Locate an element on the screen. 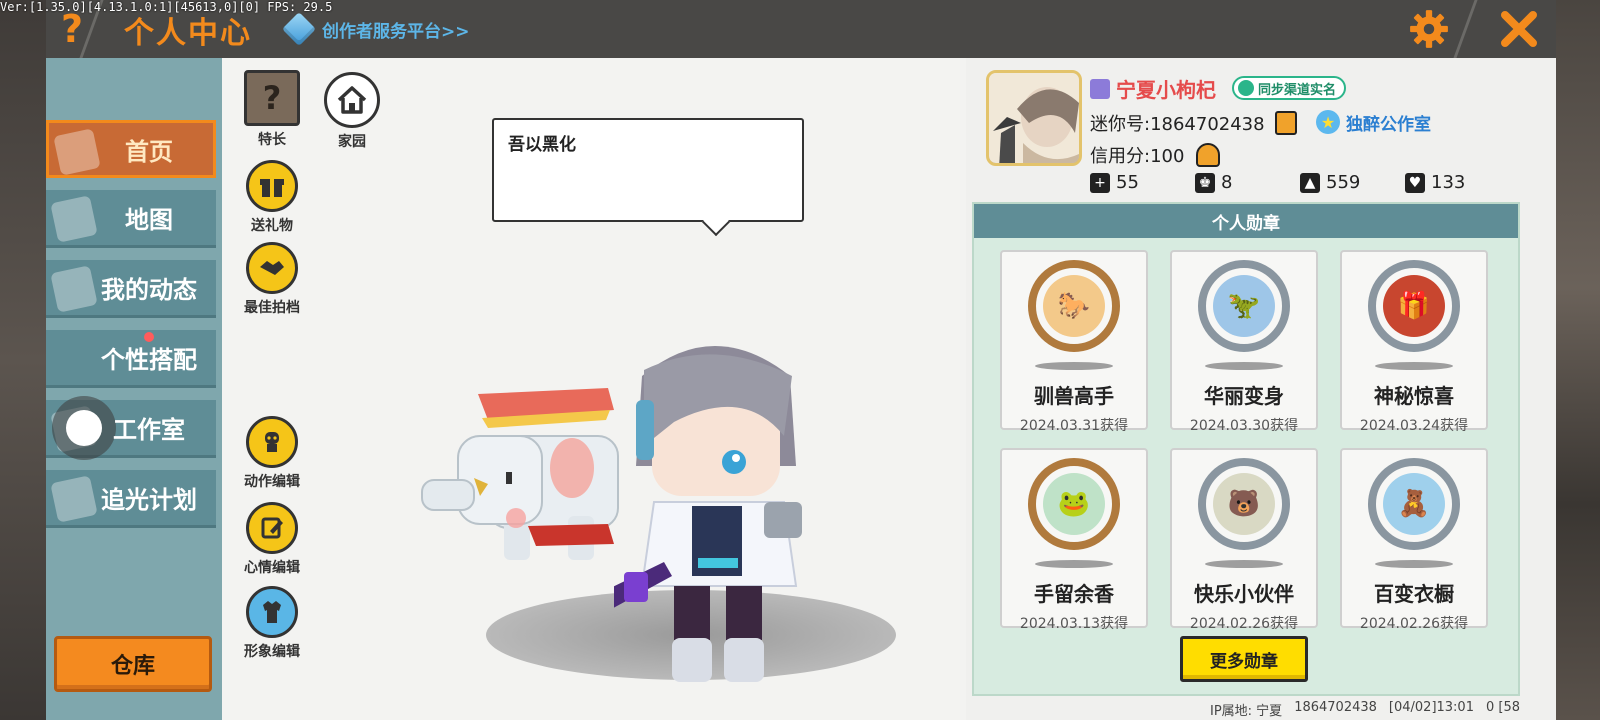  stat-value: 55 is located at coordinates (1127, 182).